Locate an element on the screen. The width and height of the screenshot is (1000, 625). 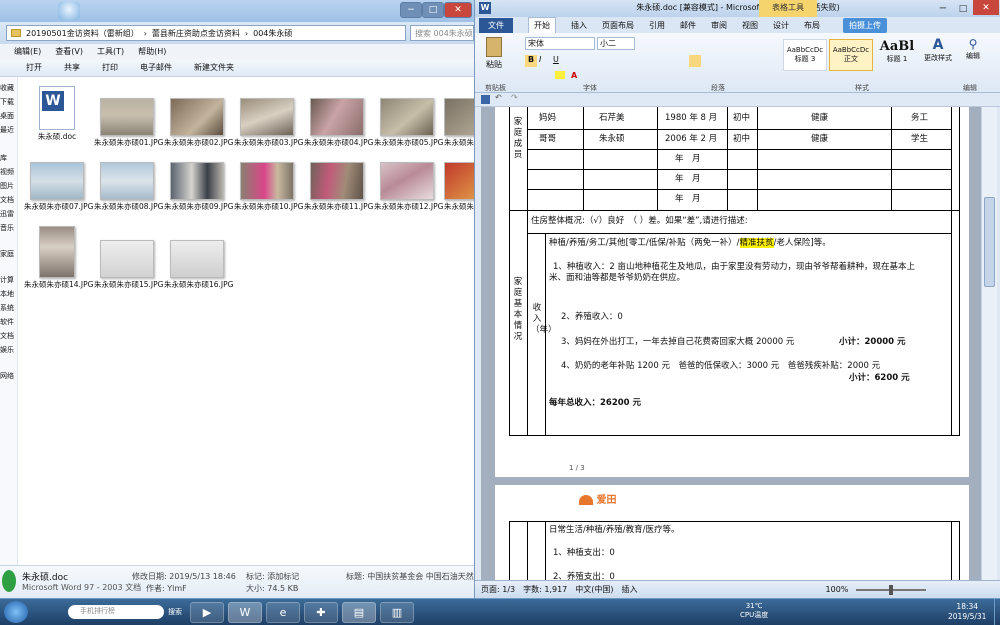
font-size-select: 小二 is located at coordinates (616, 43).